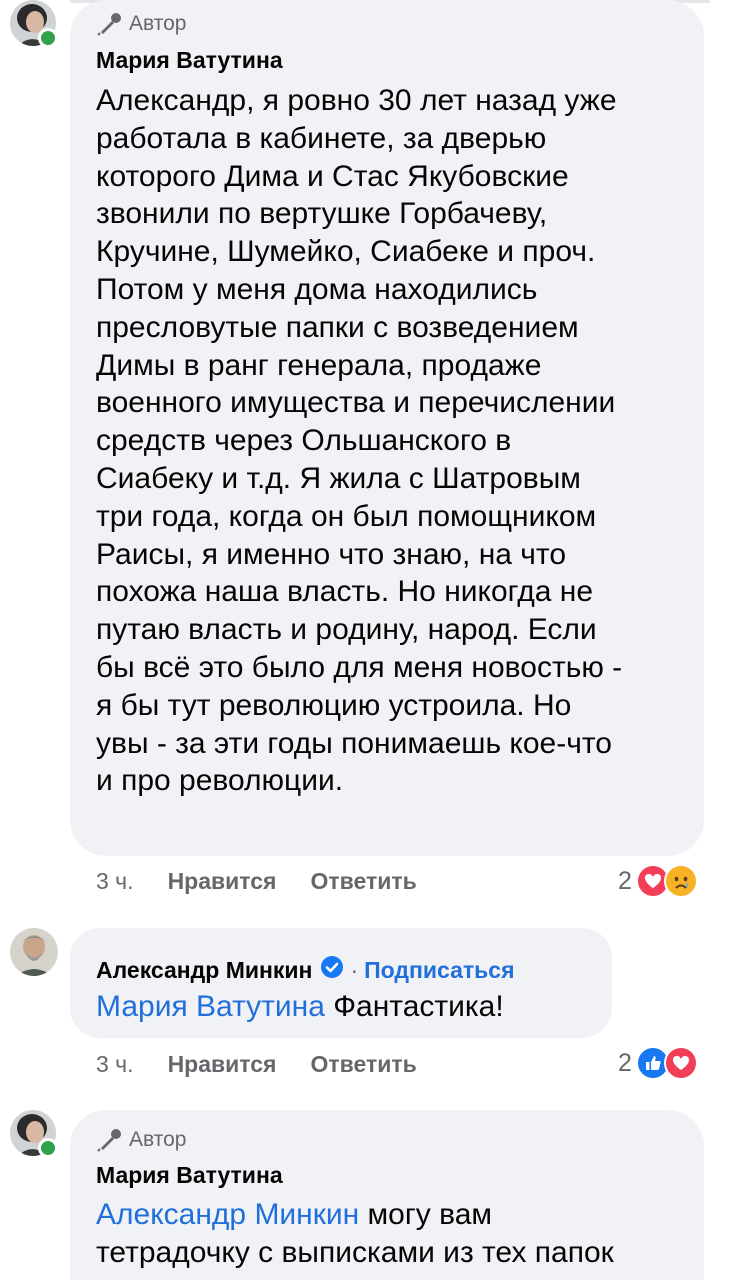  I want to click on commenter-name: Александр Минкин, so click(204, 970).